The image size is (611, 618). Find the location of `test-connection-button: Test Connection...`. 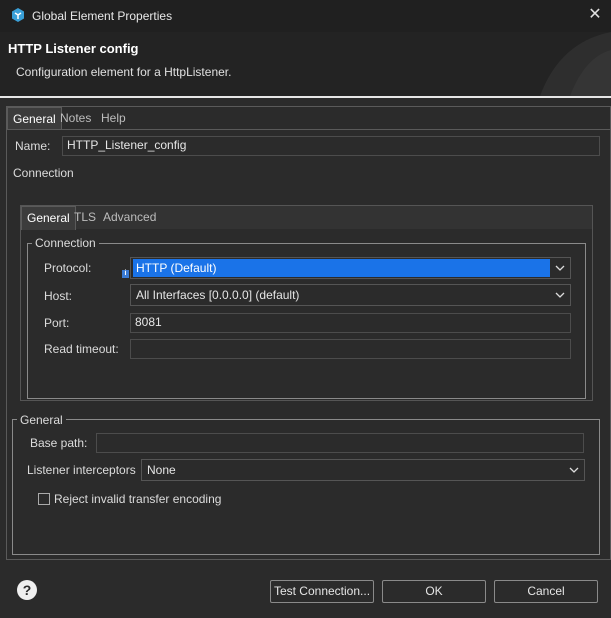

test-connection-button: Test Connection... is located at coordinates (322, 591).